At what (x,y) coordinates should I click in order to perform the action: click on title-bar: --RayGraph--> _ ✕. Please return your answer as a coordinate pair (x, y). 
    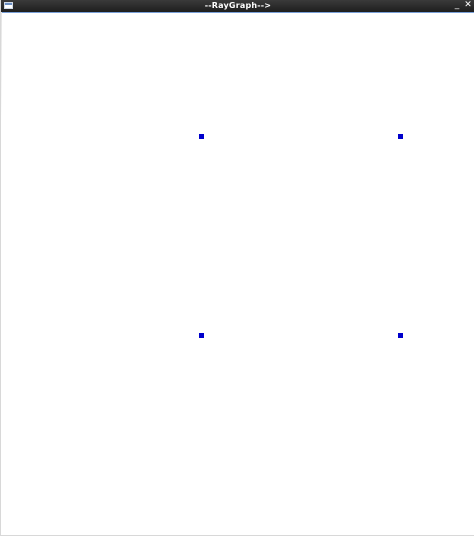
    Looking at the image, I should click on (237, 6).